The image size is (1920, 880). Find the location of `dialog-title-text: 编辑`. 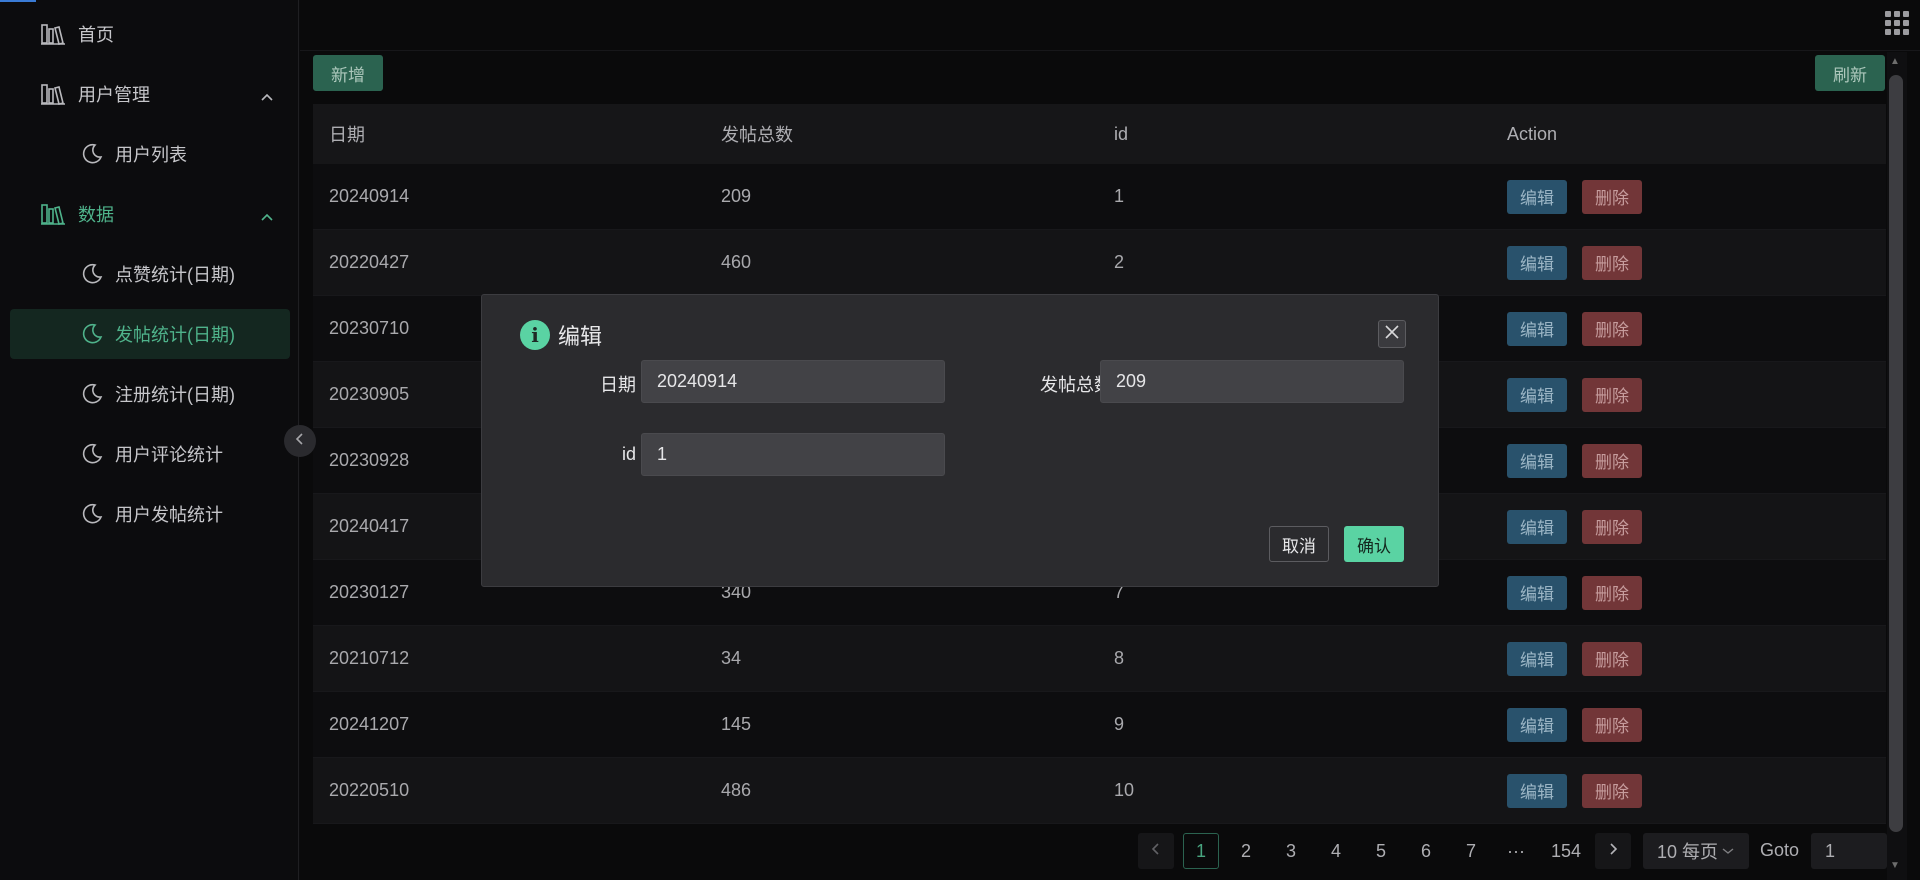

dialog-title-text: 编辑 is located at coordinates (580, 336).